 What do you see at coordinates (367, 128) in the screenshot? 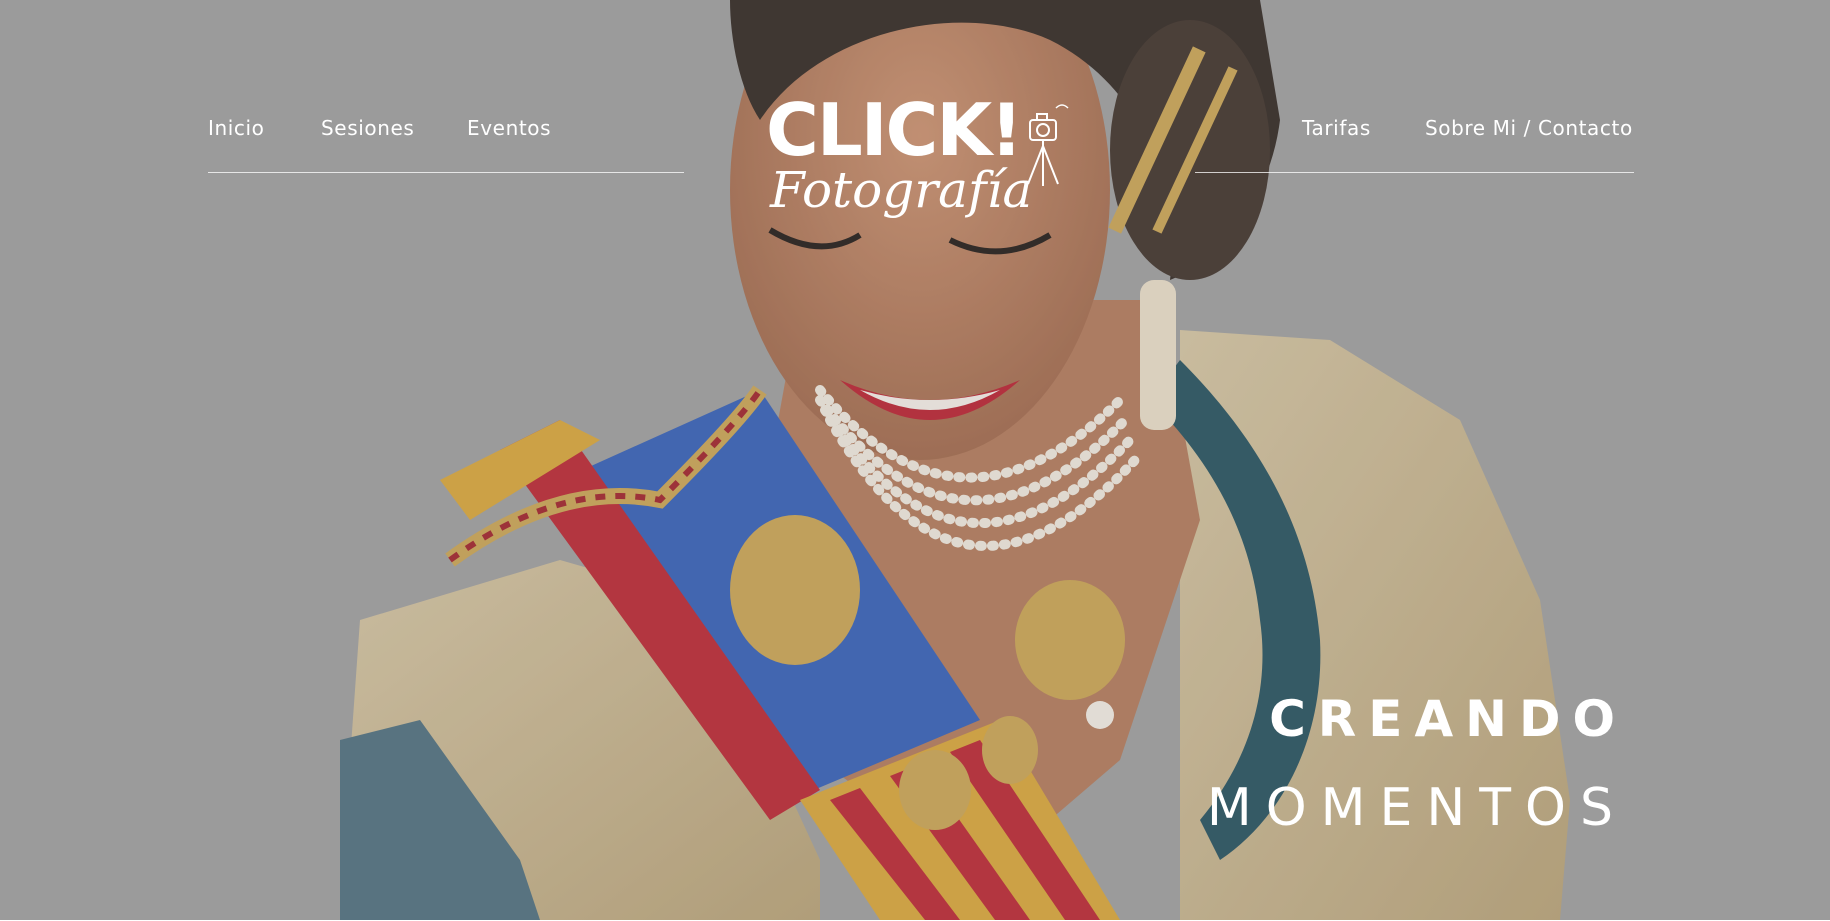
I see `nav-link-sesiones: Sesiones` at bounding box center [367, 128].